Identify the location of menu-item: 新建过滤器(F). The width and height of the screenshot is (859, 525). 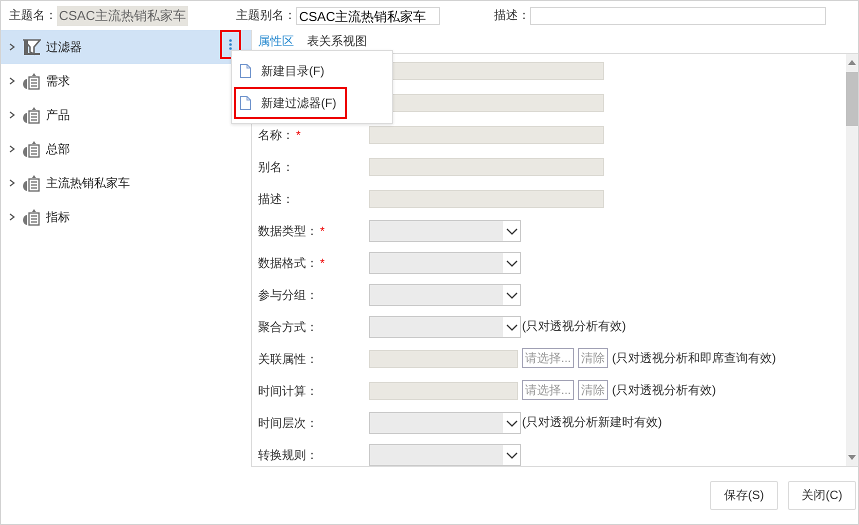
(290, 103).